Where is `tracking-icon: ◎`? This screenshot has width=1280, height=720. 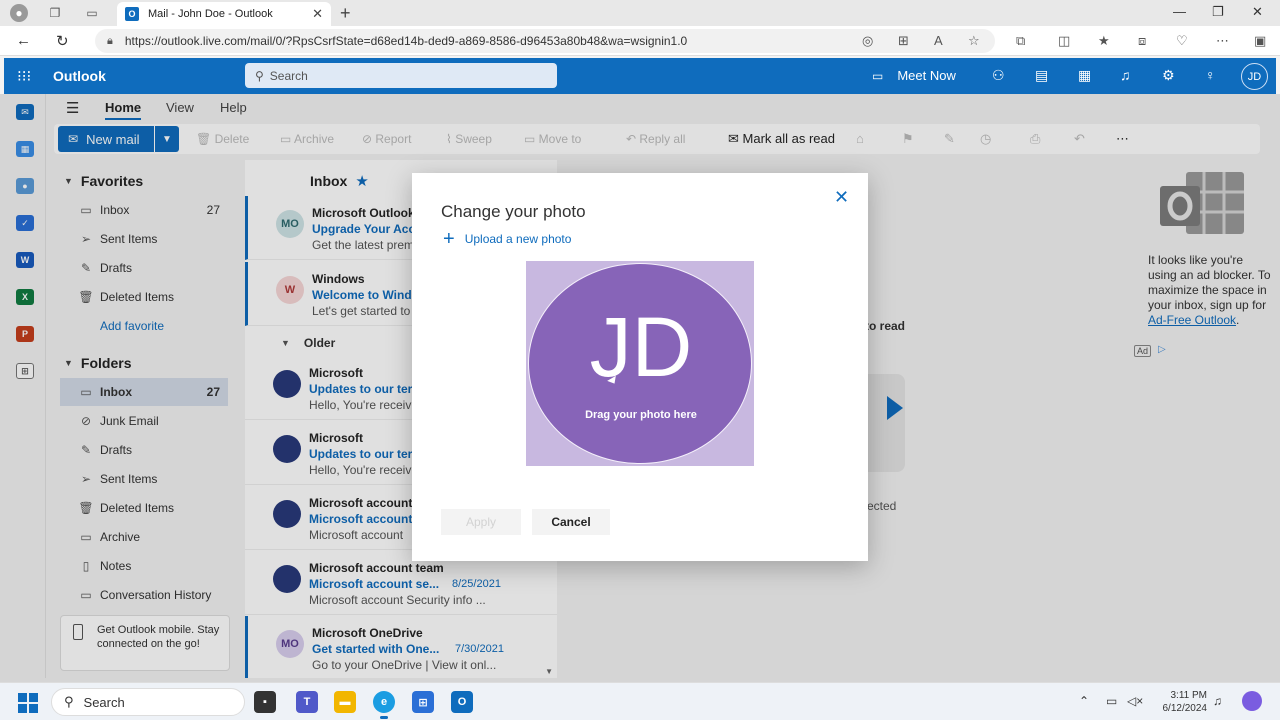
tracking-icon: ◎ is located at coordinates (867, 41).